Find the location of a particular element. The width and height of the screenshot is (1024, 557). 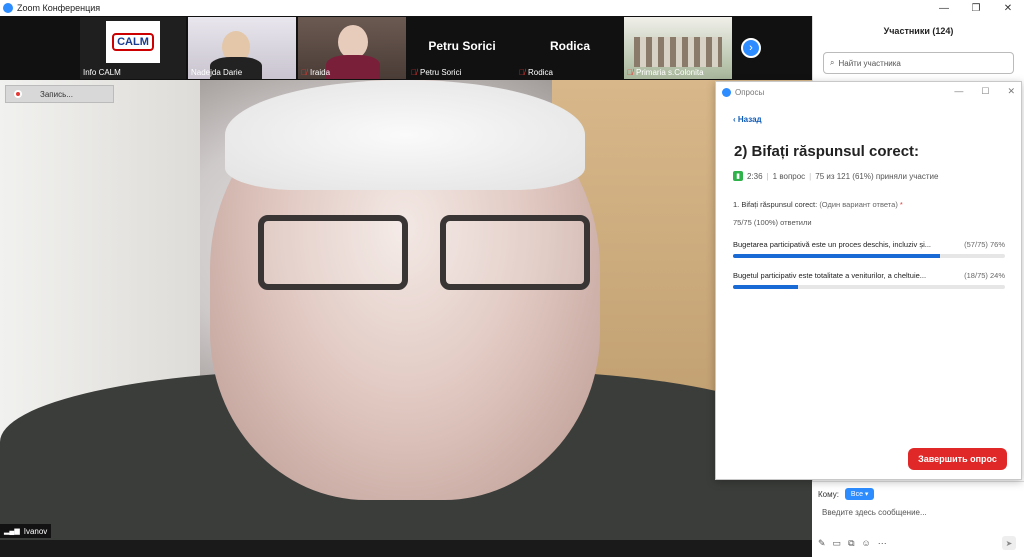

next-page-button: › is located at coordinates (751, 48).